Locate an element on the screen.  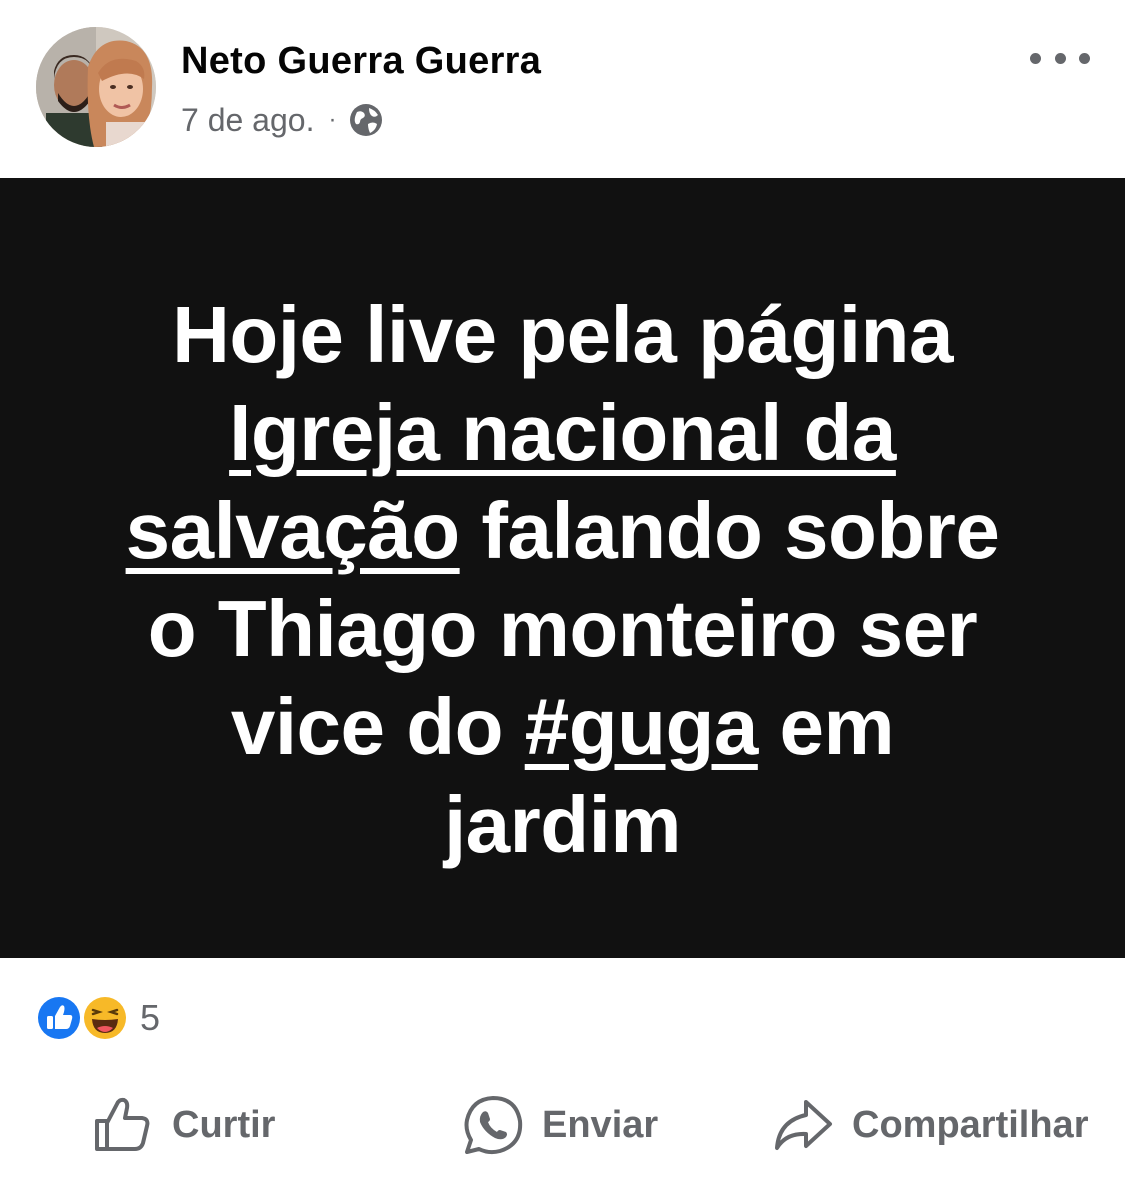
post-date: 7 de ago. is located at coordinates (247, 120).